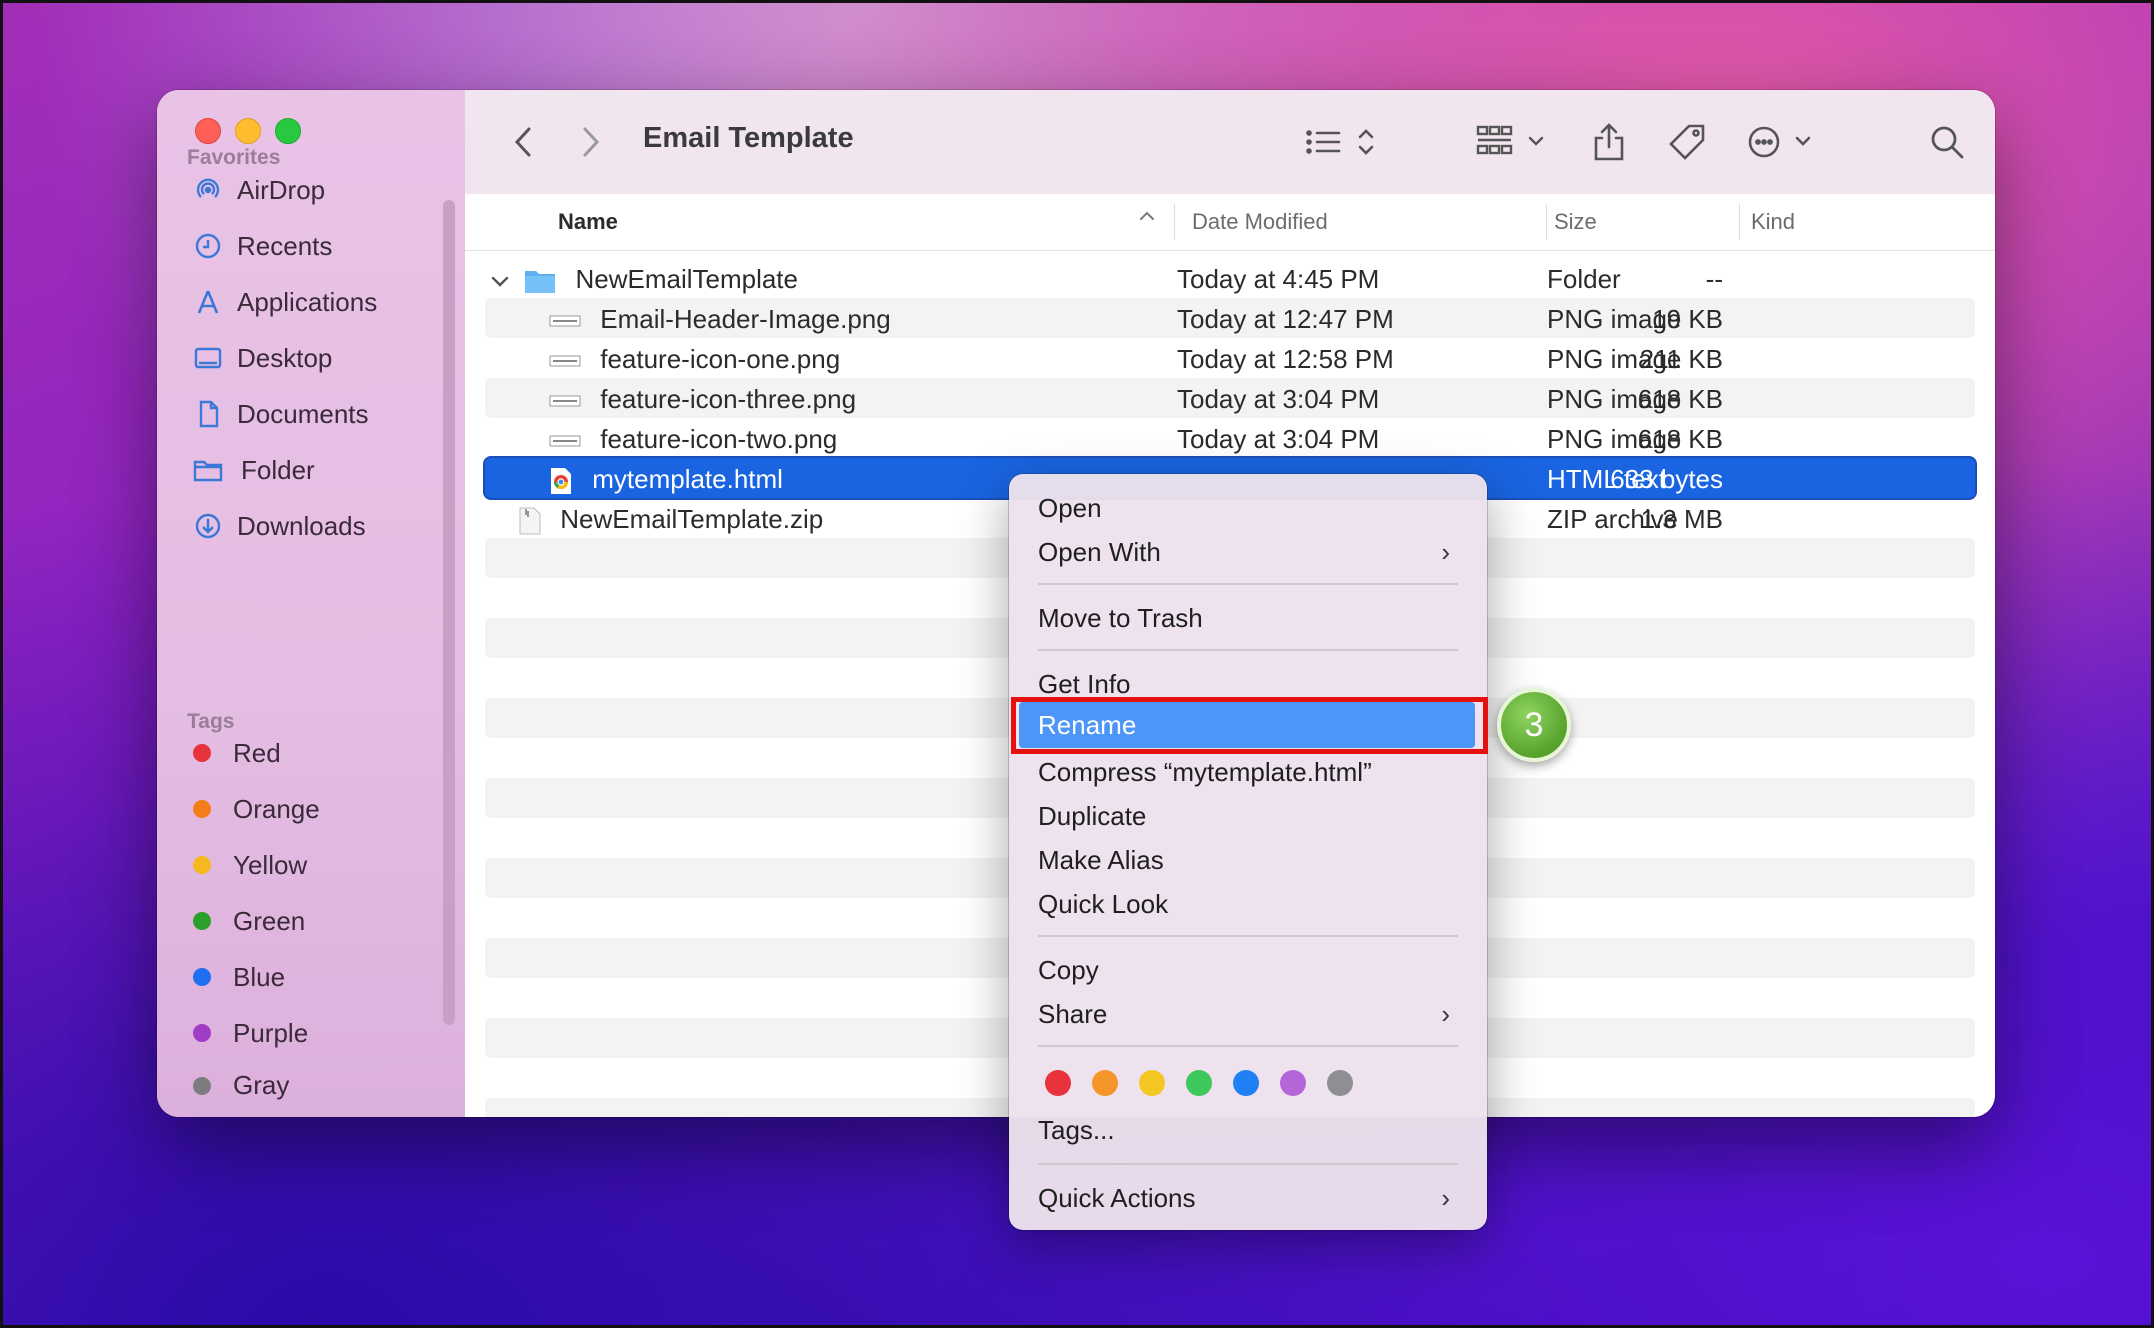 The width and height of the screenshot is (2154, 1328). I want to click on purple-tag-dot, so click(202, 1033).